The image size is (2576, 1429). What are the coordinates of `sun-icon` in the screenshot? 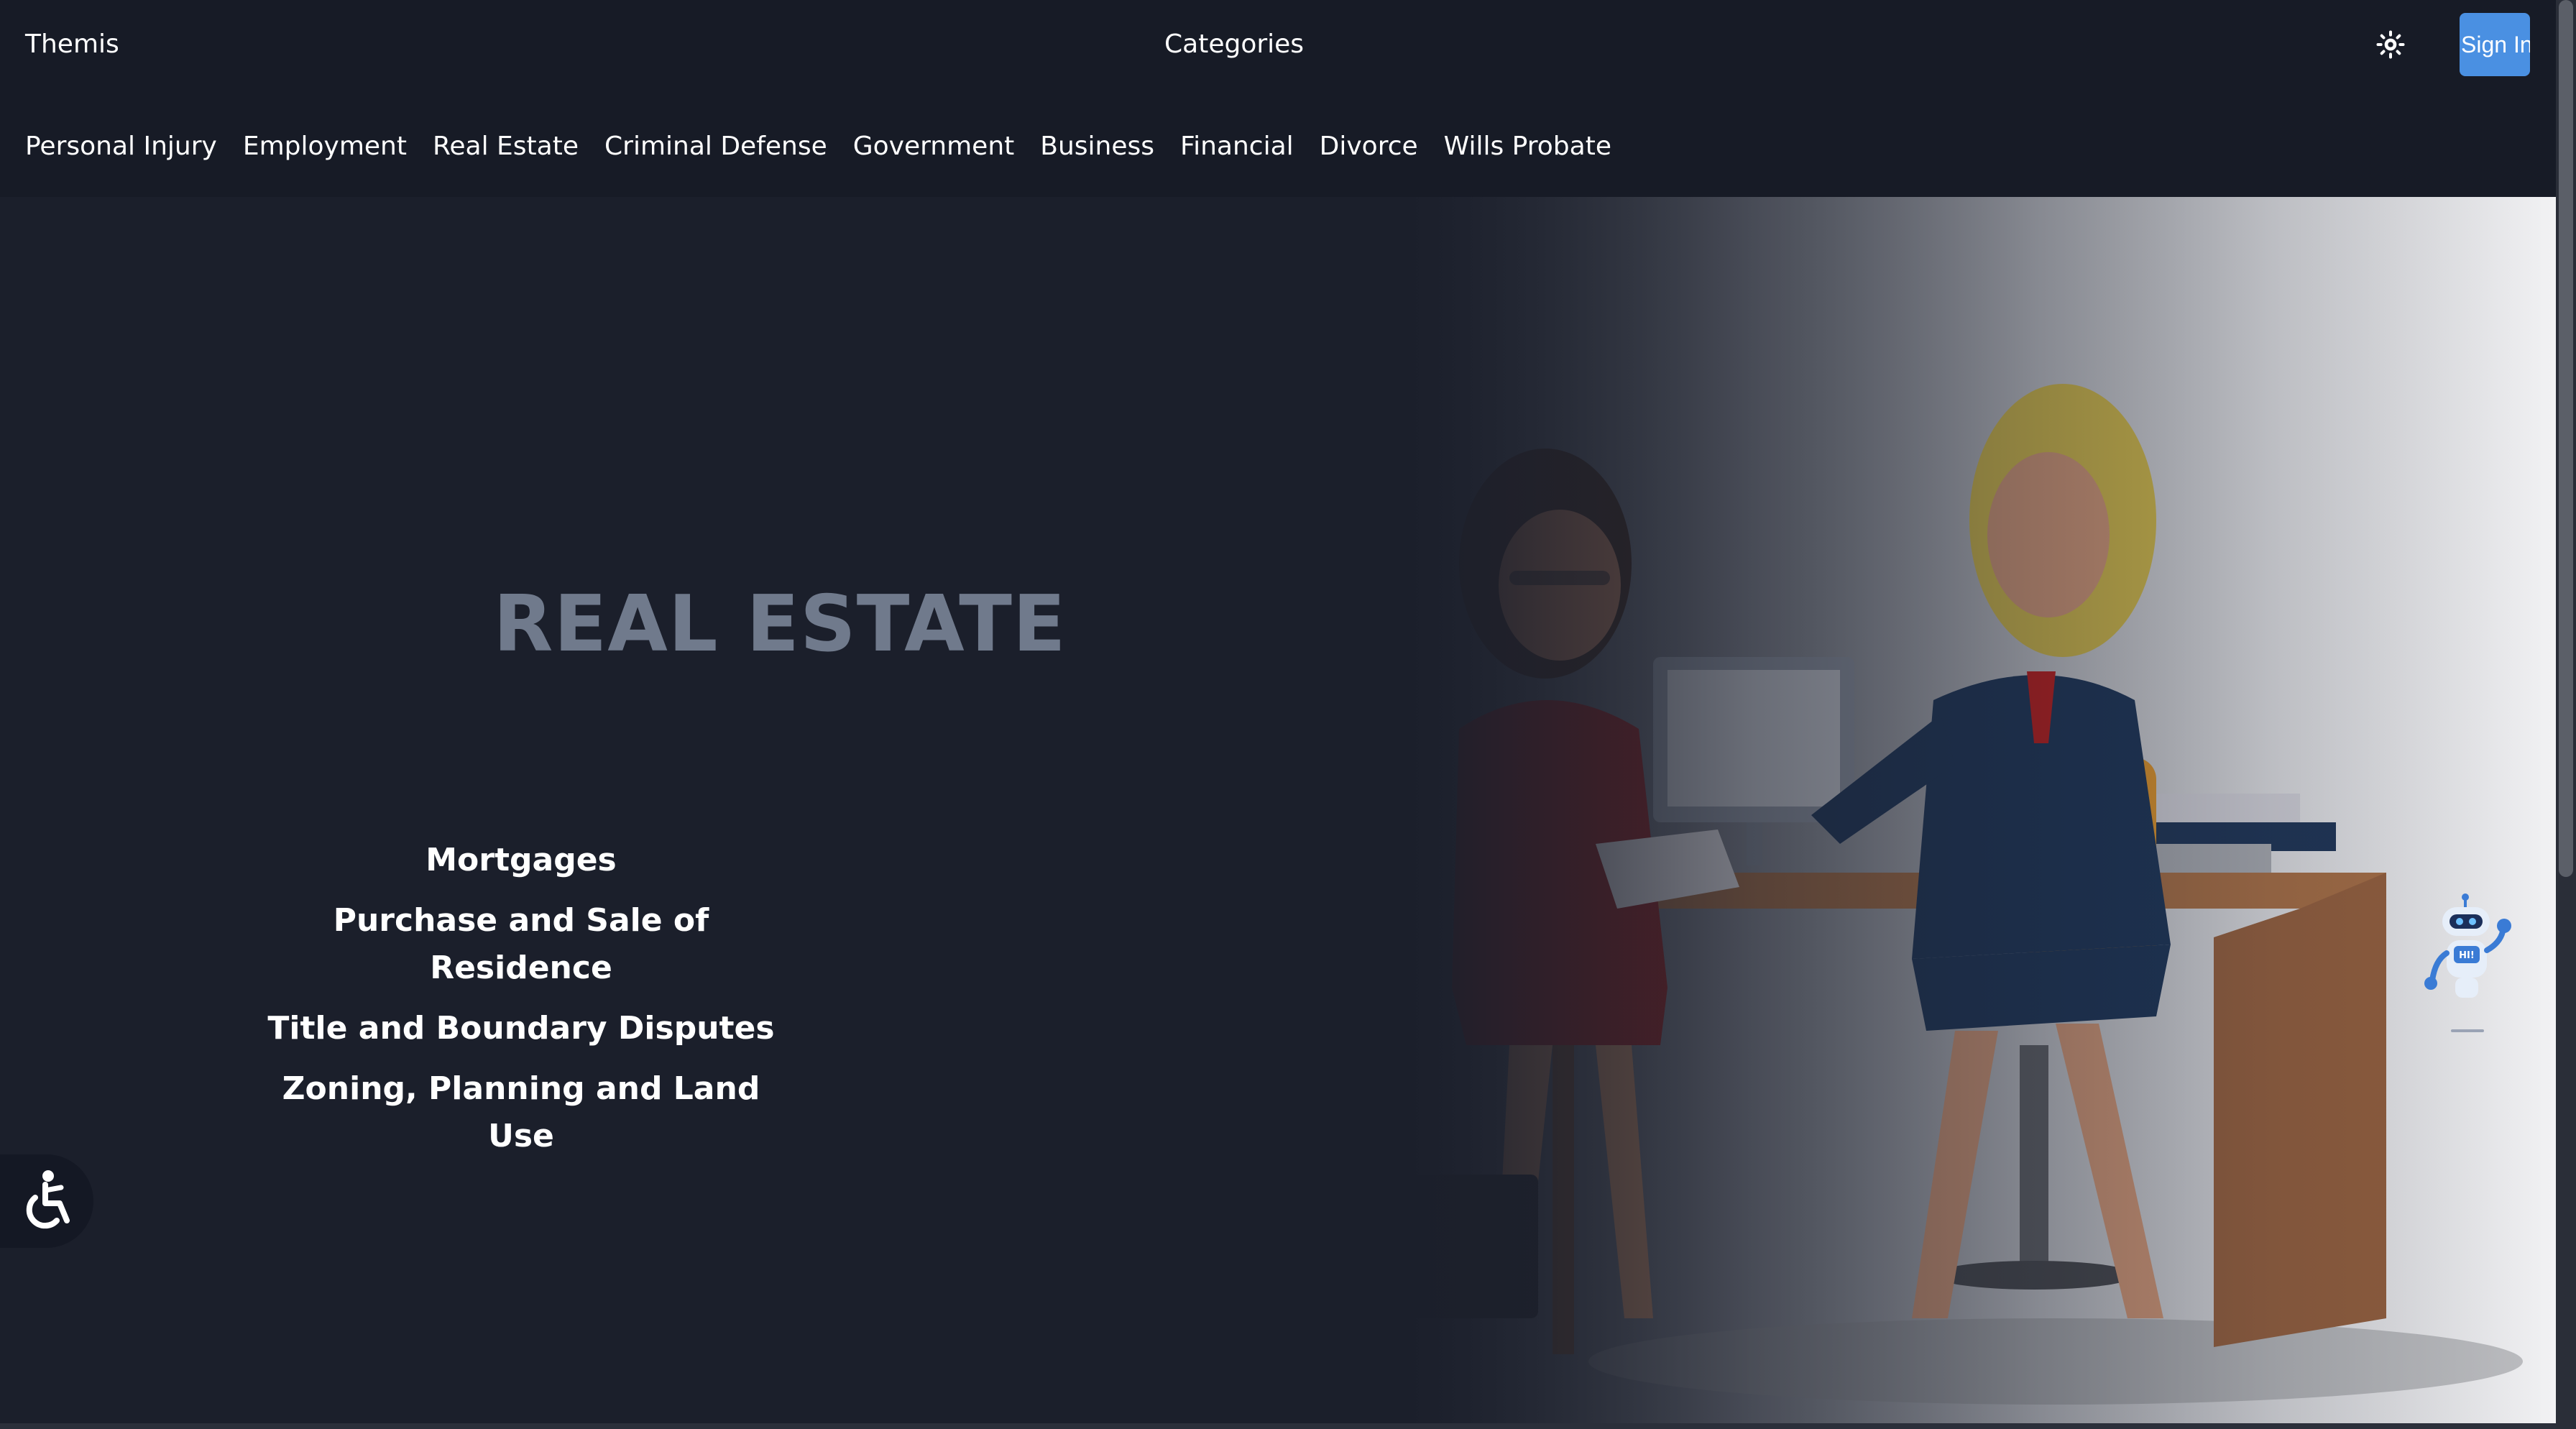 It's located at (2390, 44).